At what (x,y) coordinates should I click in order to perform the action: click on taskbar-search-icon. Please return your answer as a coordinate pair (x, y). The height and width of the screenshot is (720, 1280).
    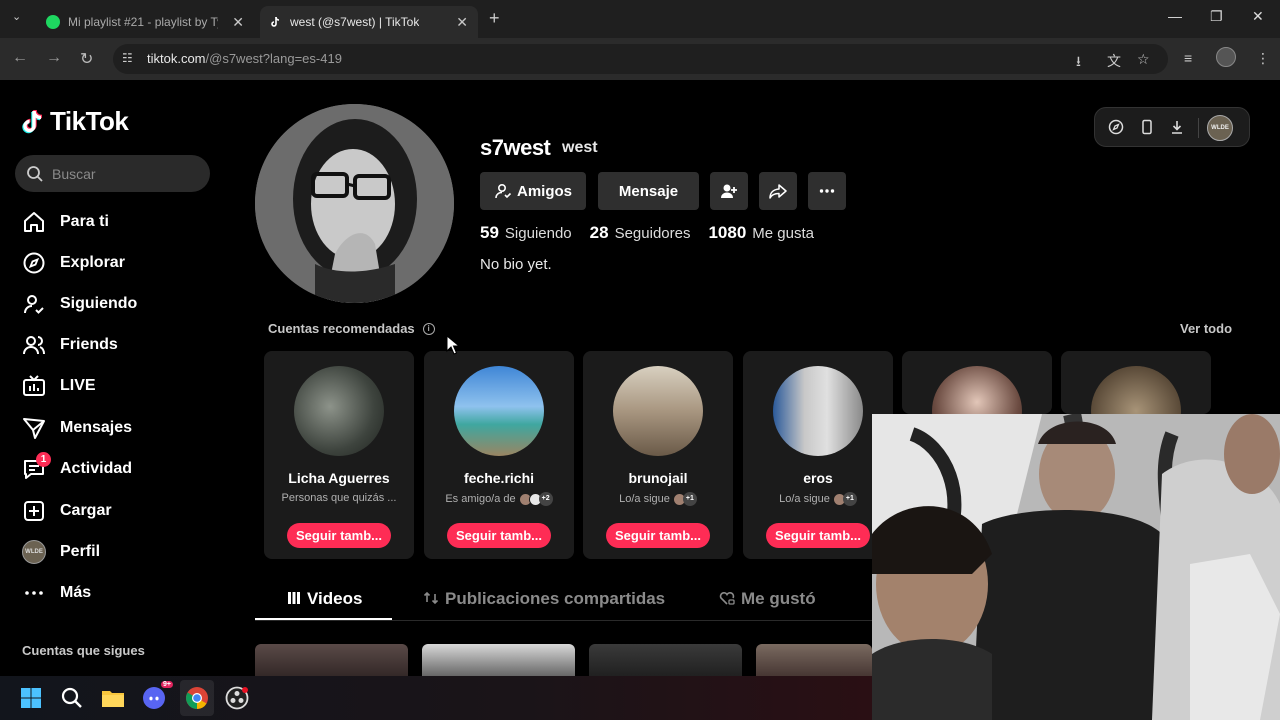
    Looking at the image, I should click on (72, 698).